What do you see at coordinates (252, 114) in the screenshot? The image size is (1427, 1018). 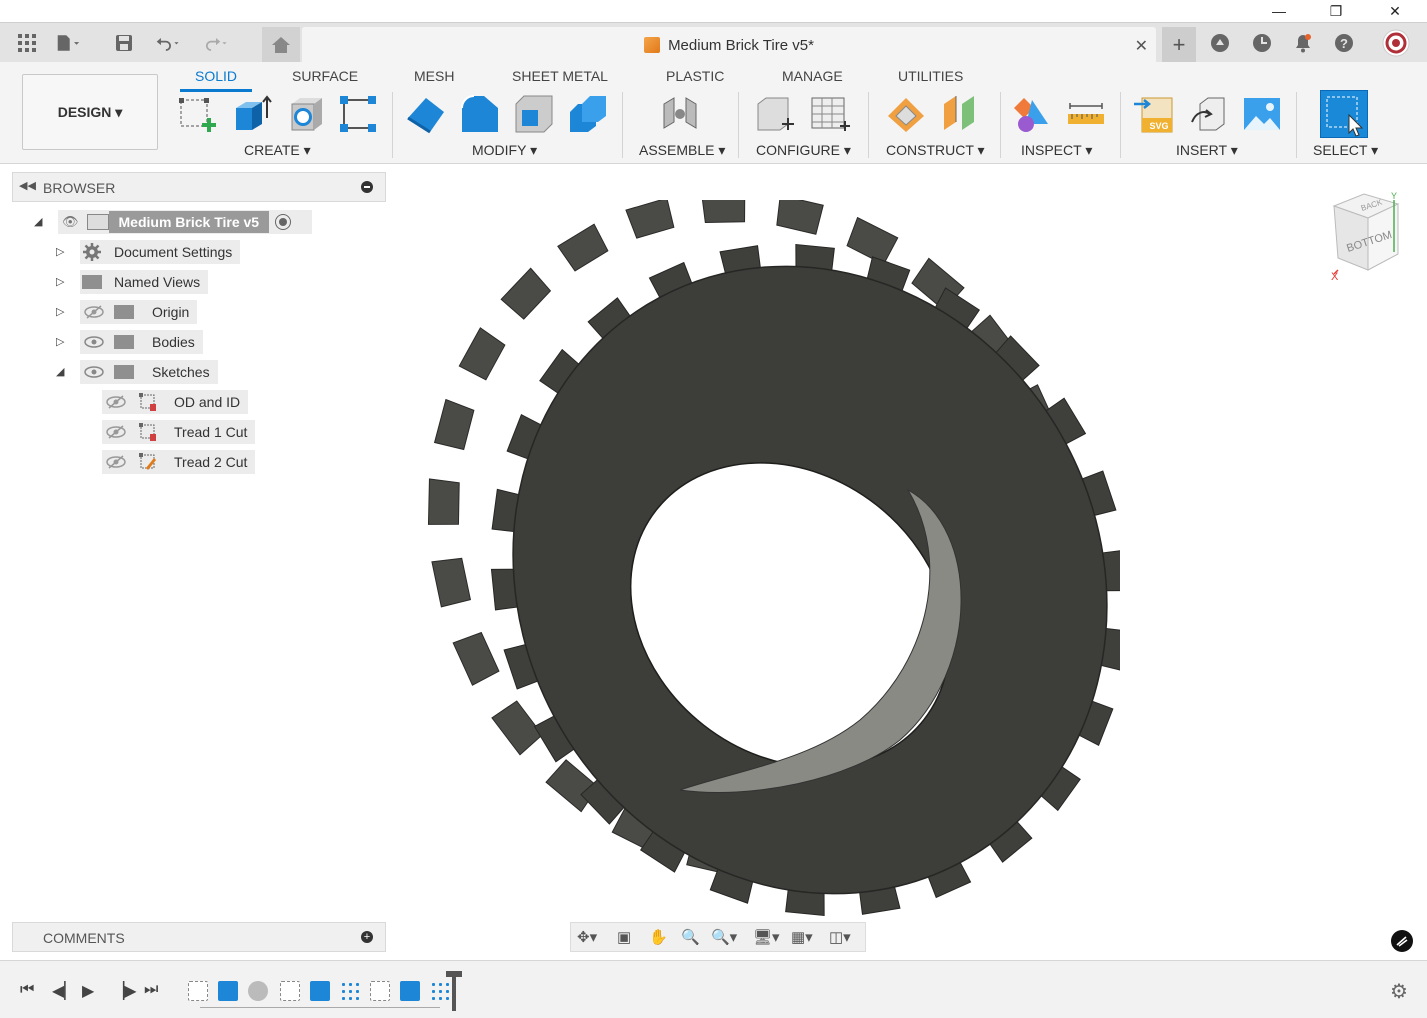 I see `extrude-icon` at bounding box center [252, 114].